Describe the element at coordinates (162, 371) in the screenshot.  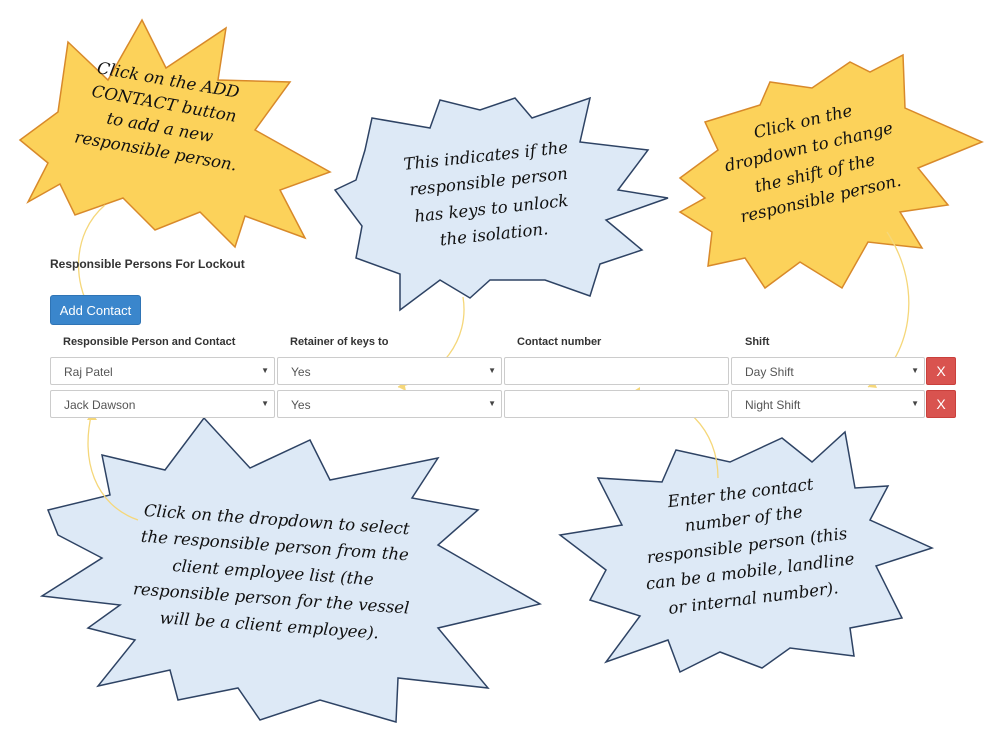
I see `person-select: Raj Patel ▼` at that location.